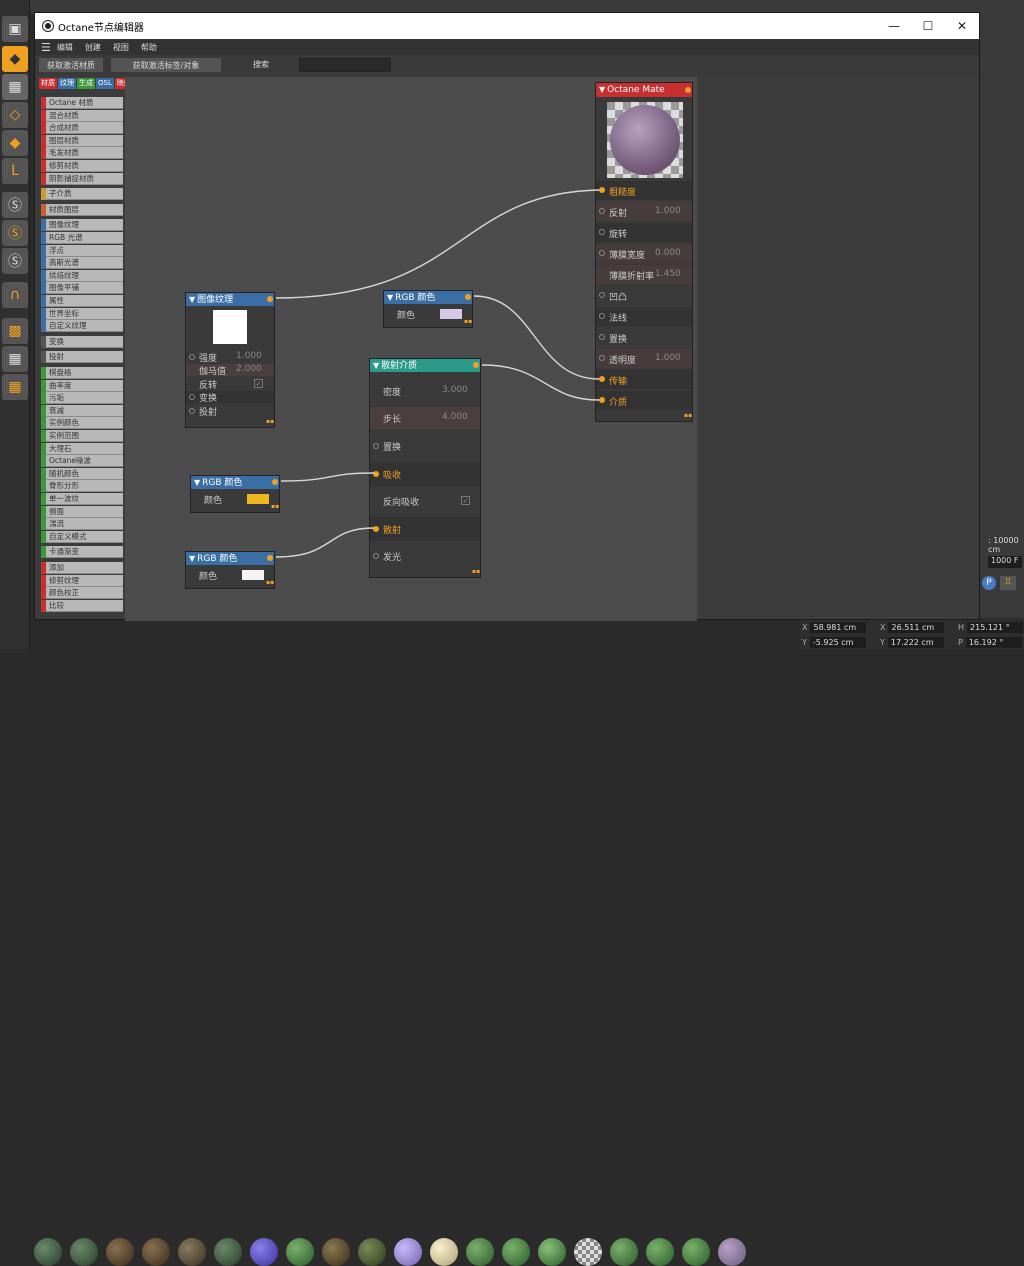  What do you see at coordinates (230, 360) in the screenshot?
I see `image-texture-node: ▼ 图像纹理 强度 1.000 伽马值 2.000 反转 ✓ 变换 投射 ▪▪` at bounding box center [230, 360].